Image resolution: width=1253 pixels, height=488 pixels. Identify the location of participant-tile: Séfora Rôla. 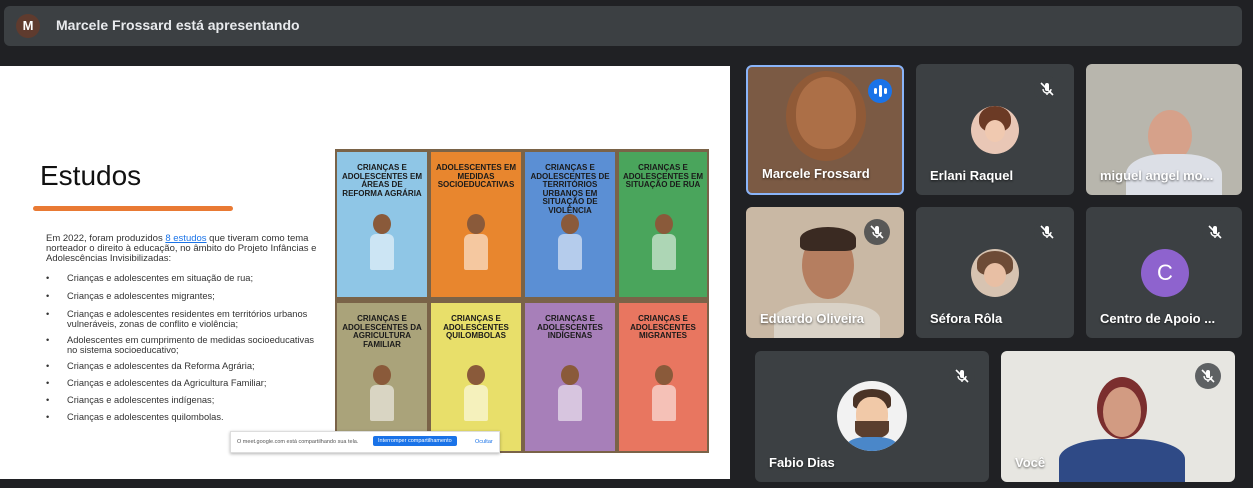
(995, 272).